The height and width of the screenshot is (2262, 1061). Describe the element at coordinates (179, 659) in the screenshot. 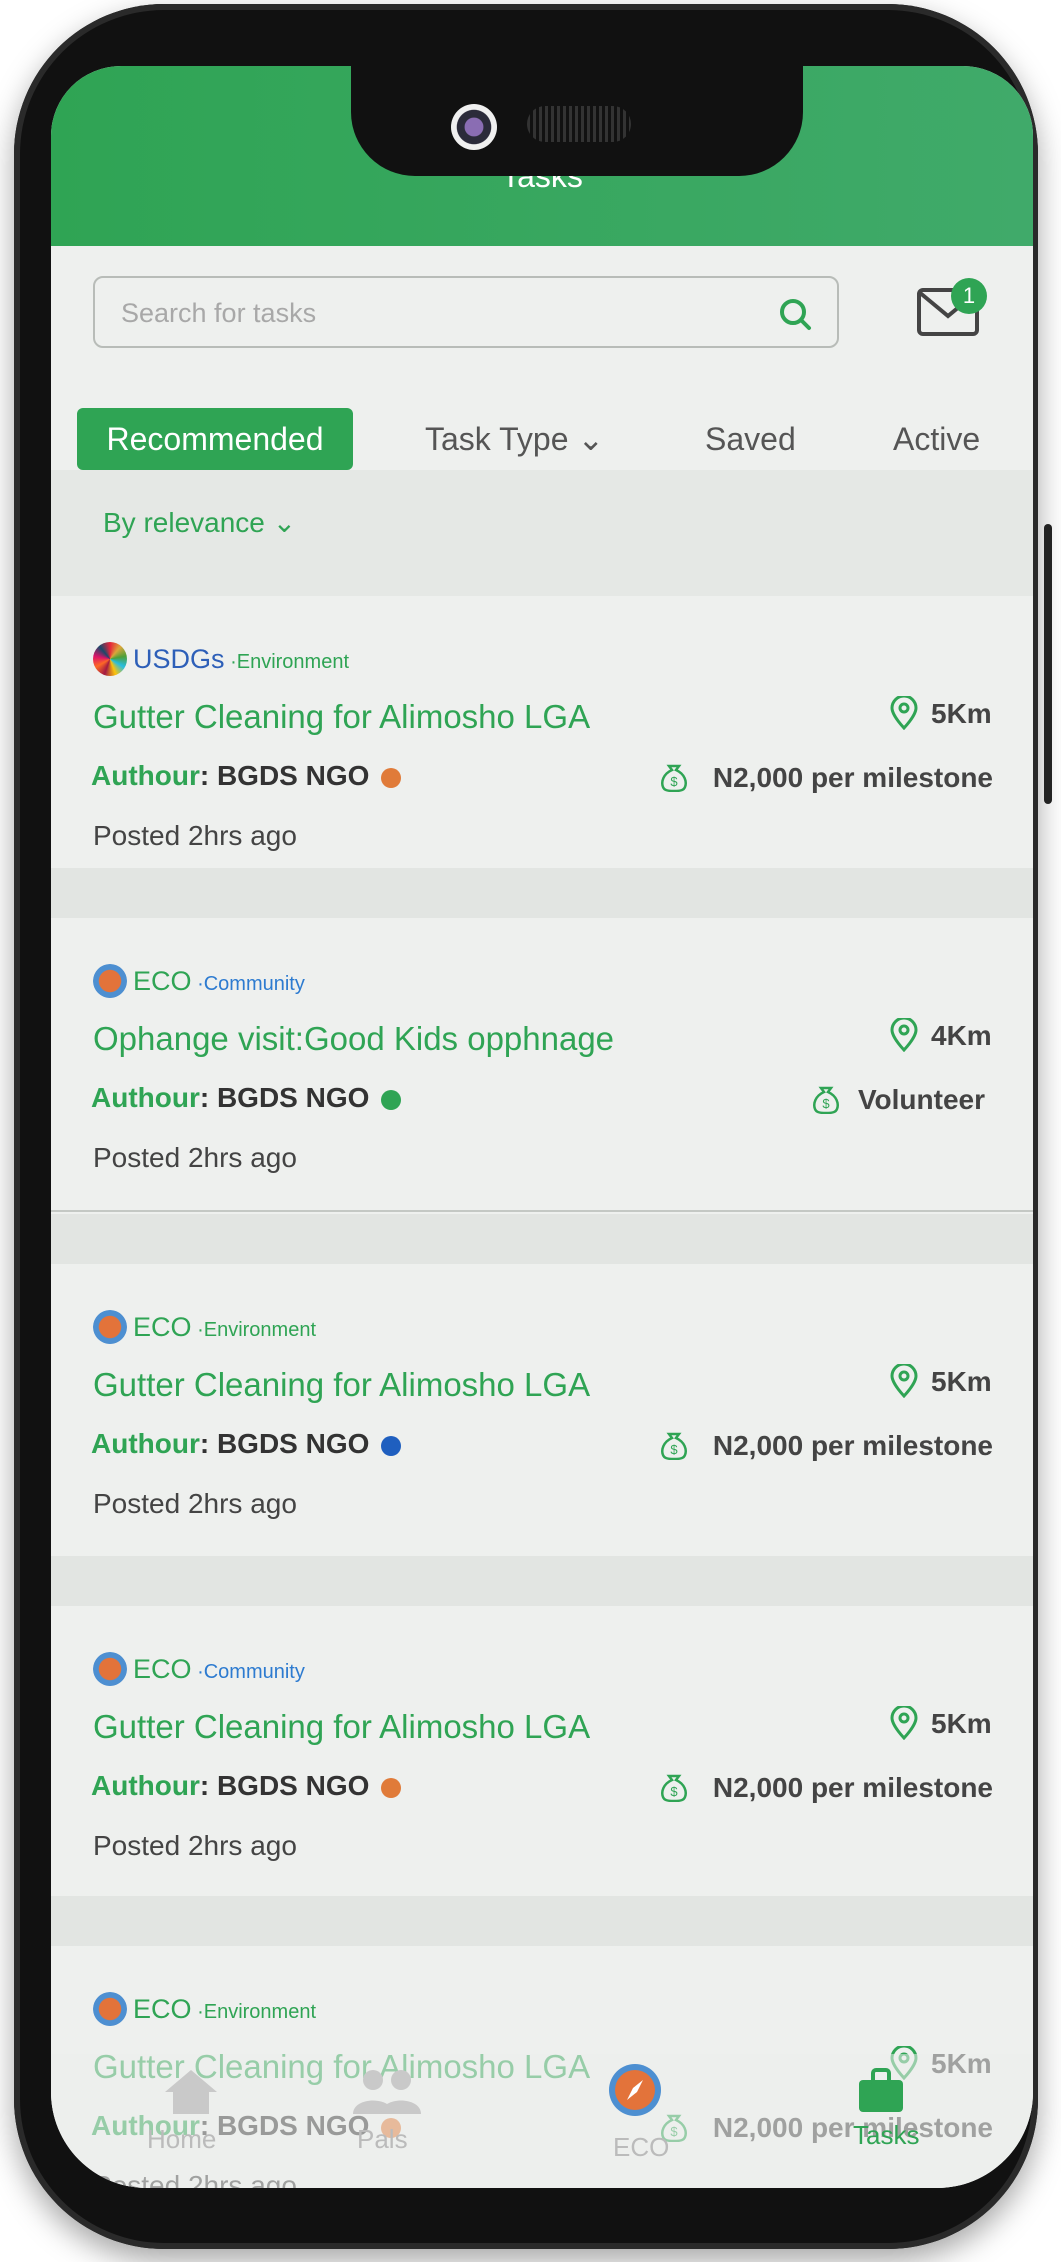

I see `org-label: USDGs` at that location.